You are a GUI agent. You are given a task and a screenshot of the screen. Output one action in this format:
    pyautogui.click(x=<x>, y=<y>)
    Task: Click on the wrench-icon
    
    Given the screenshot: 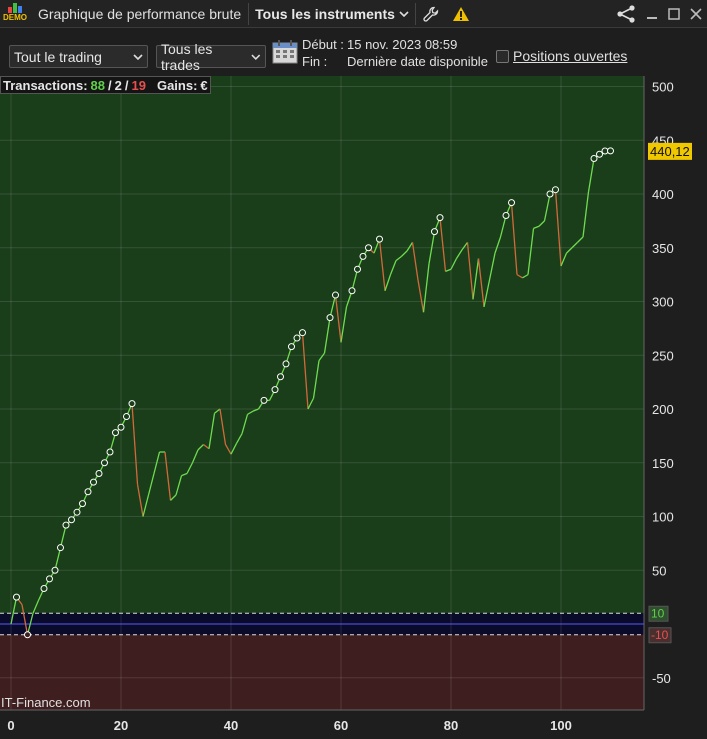 What is the action you would take?
    pyautogui.click(x=431, y=14)
    